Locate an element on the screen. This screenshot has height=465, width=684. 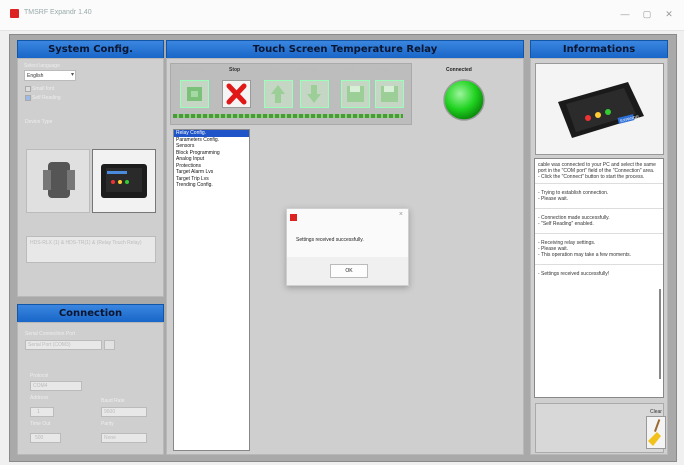
protocol-select: COM4 is located at coordinates (56, 386).